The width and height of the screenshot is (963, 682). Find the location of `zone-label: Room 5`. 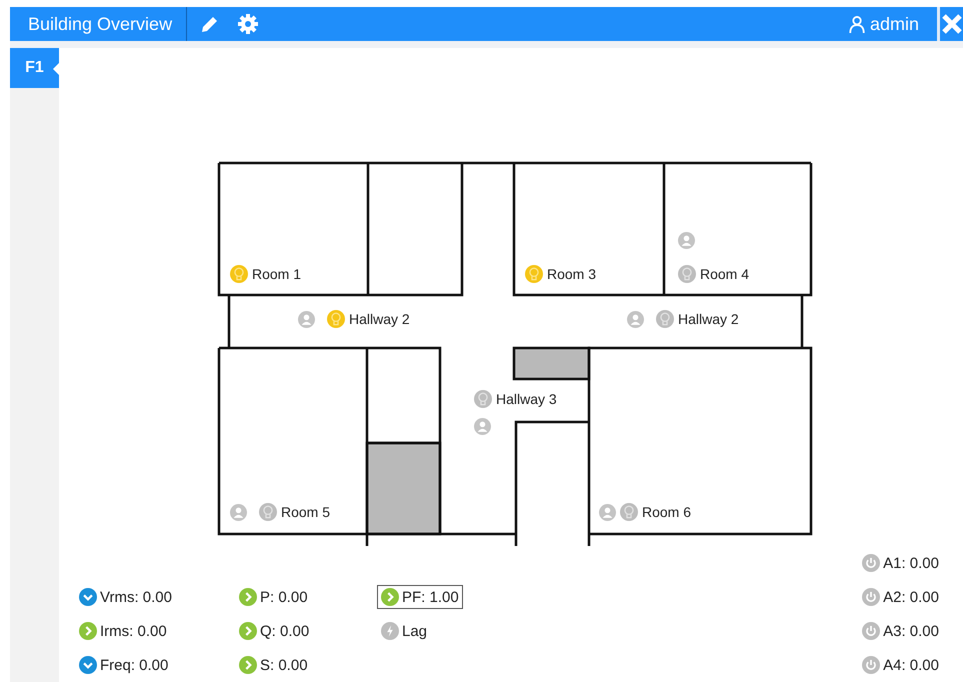

zone-label: Room 5 is located at coordinates (305, 512).